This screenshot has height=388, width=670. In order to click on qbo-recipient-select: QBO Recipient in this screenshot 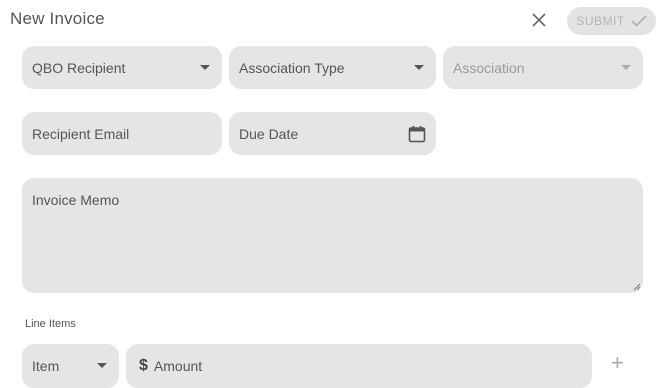, I will do `click(122, 67)`.